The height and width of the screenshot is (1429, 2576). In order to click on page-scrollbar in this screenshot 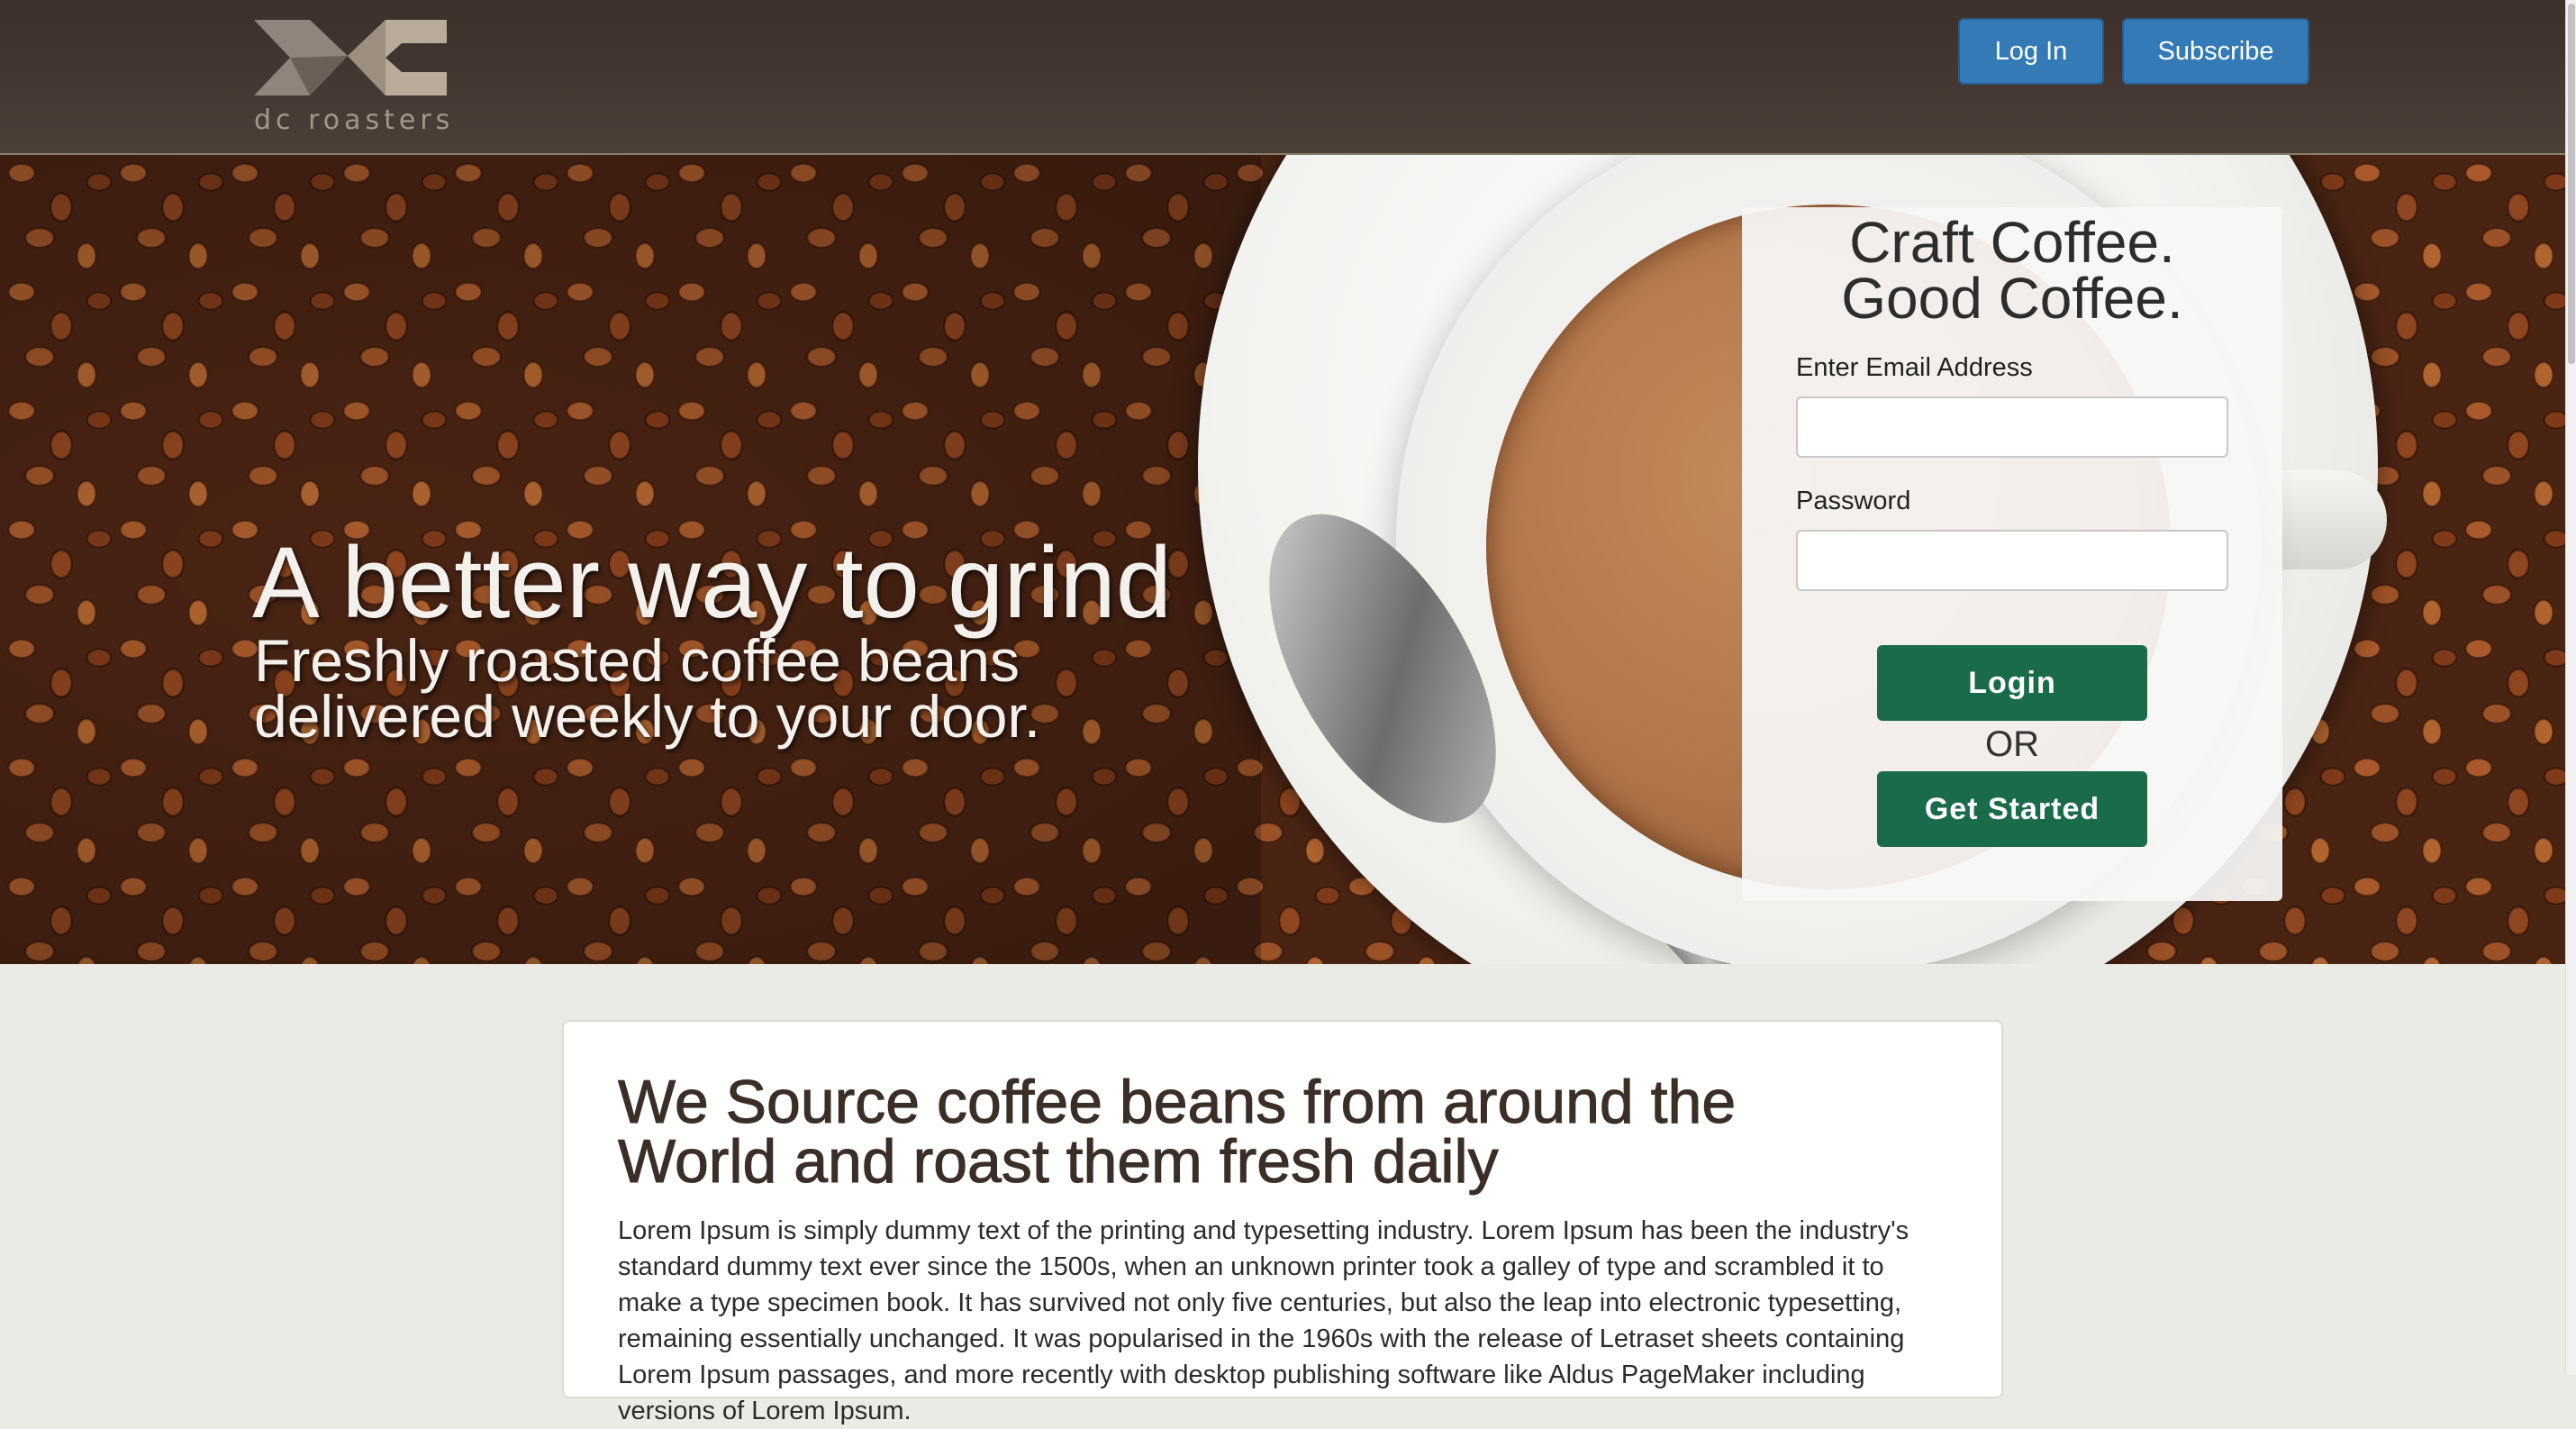, I will do `click(2570, 687)`.